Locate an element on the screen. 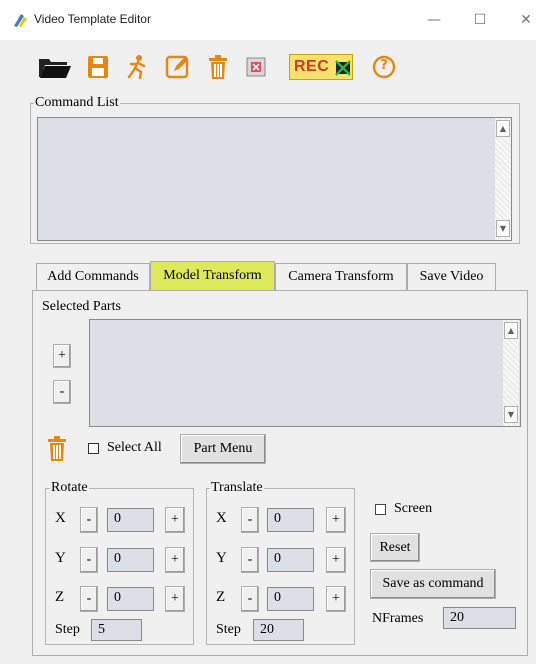  minimize-button: — is located at coordinates (434, 20).